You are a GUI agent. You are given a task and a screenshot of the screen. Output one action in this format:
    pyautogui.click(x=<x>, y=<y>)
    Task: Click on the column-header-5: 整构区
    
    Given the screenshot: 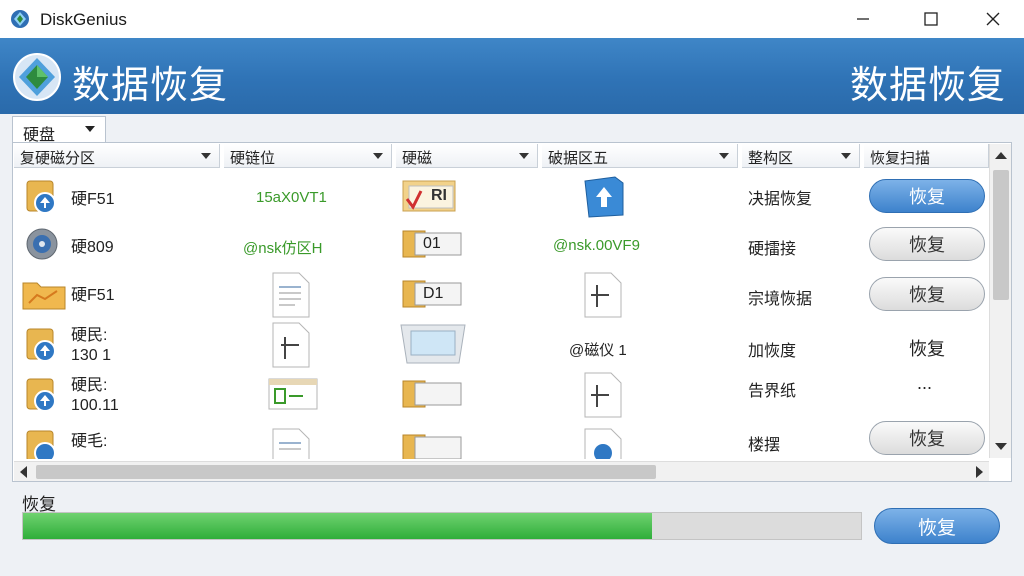 What is the action you would take?
    pyautogui.click(x=801, y=156)
    